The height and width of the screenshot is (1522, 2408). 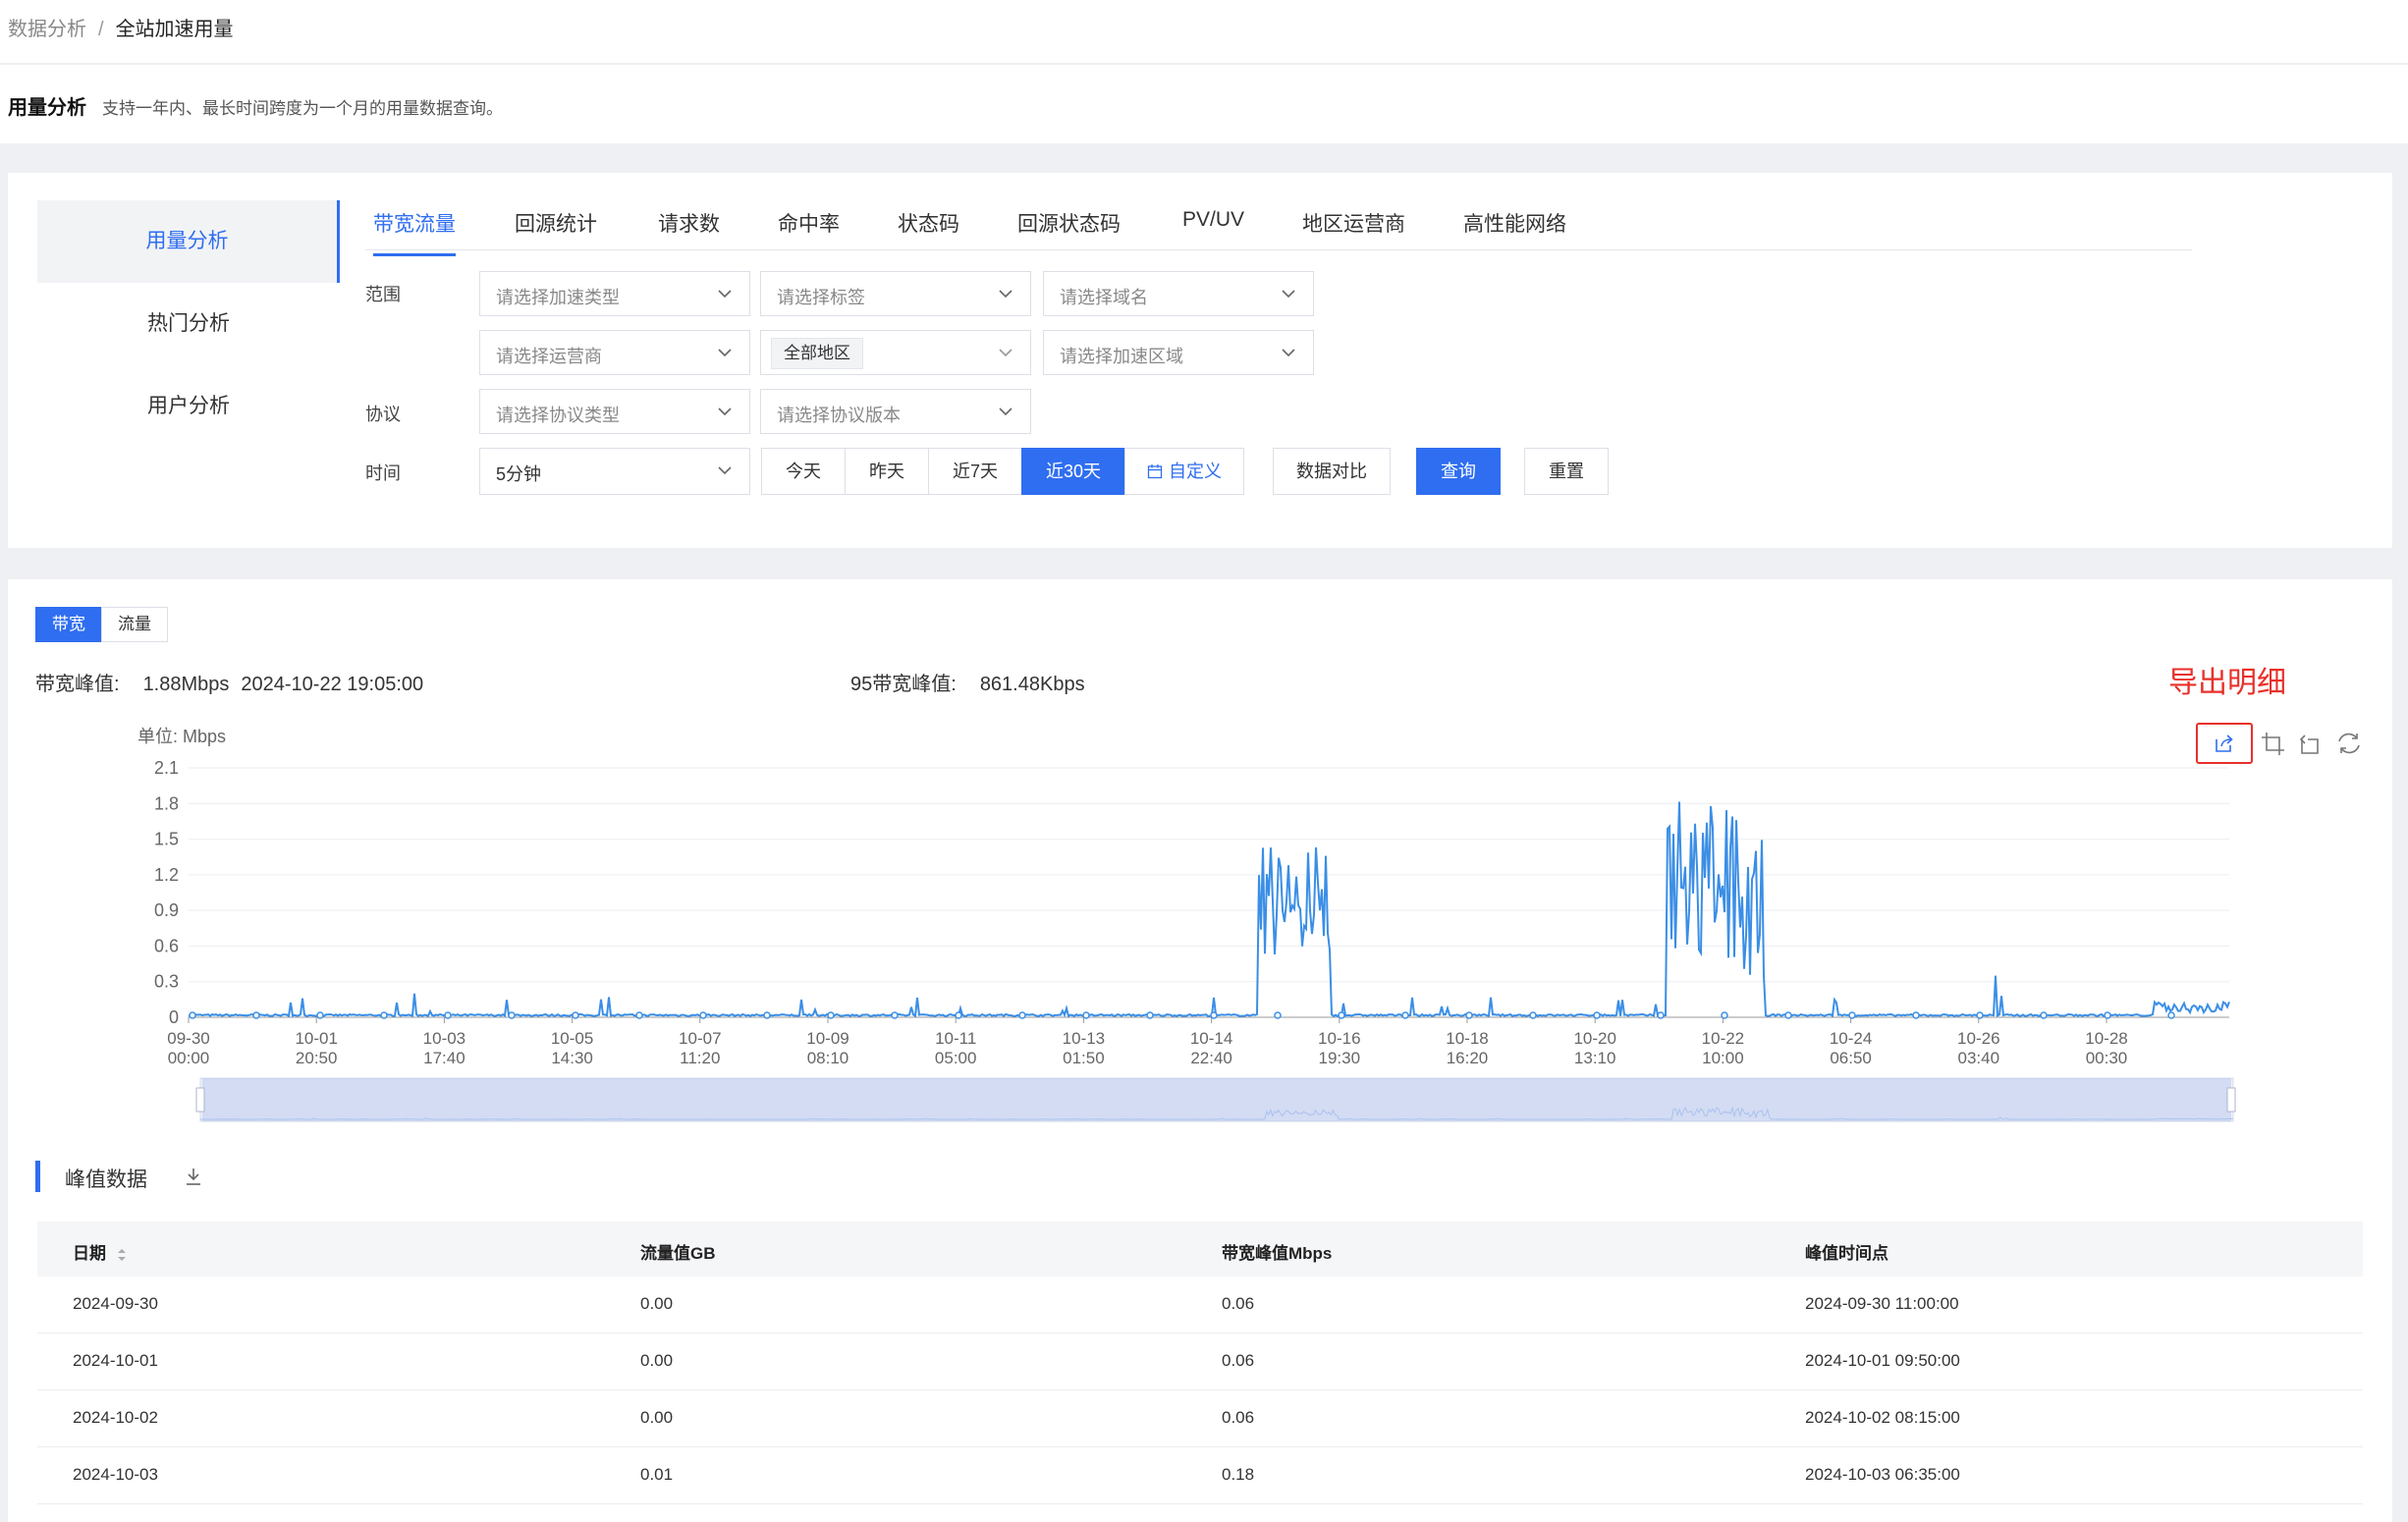 What do you see at coordinates (47, 108) in the screenshot?
I see `page-title: 用量分析` at bounding box center [47, 108].